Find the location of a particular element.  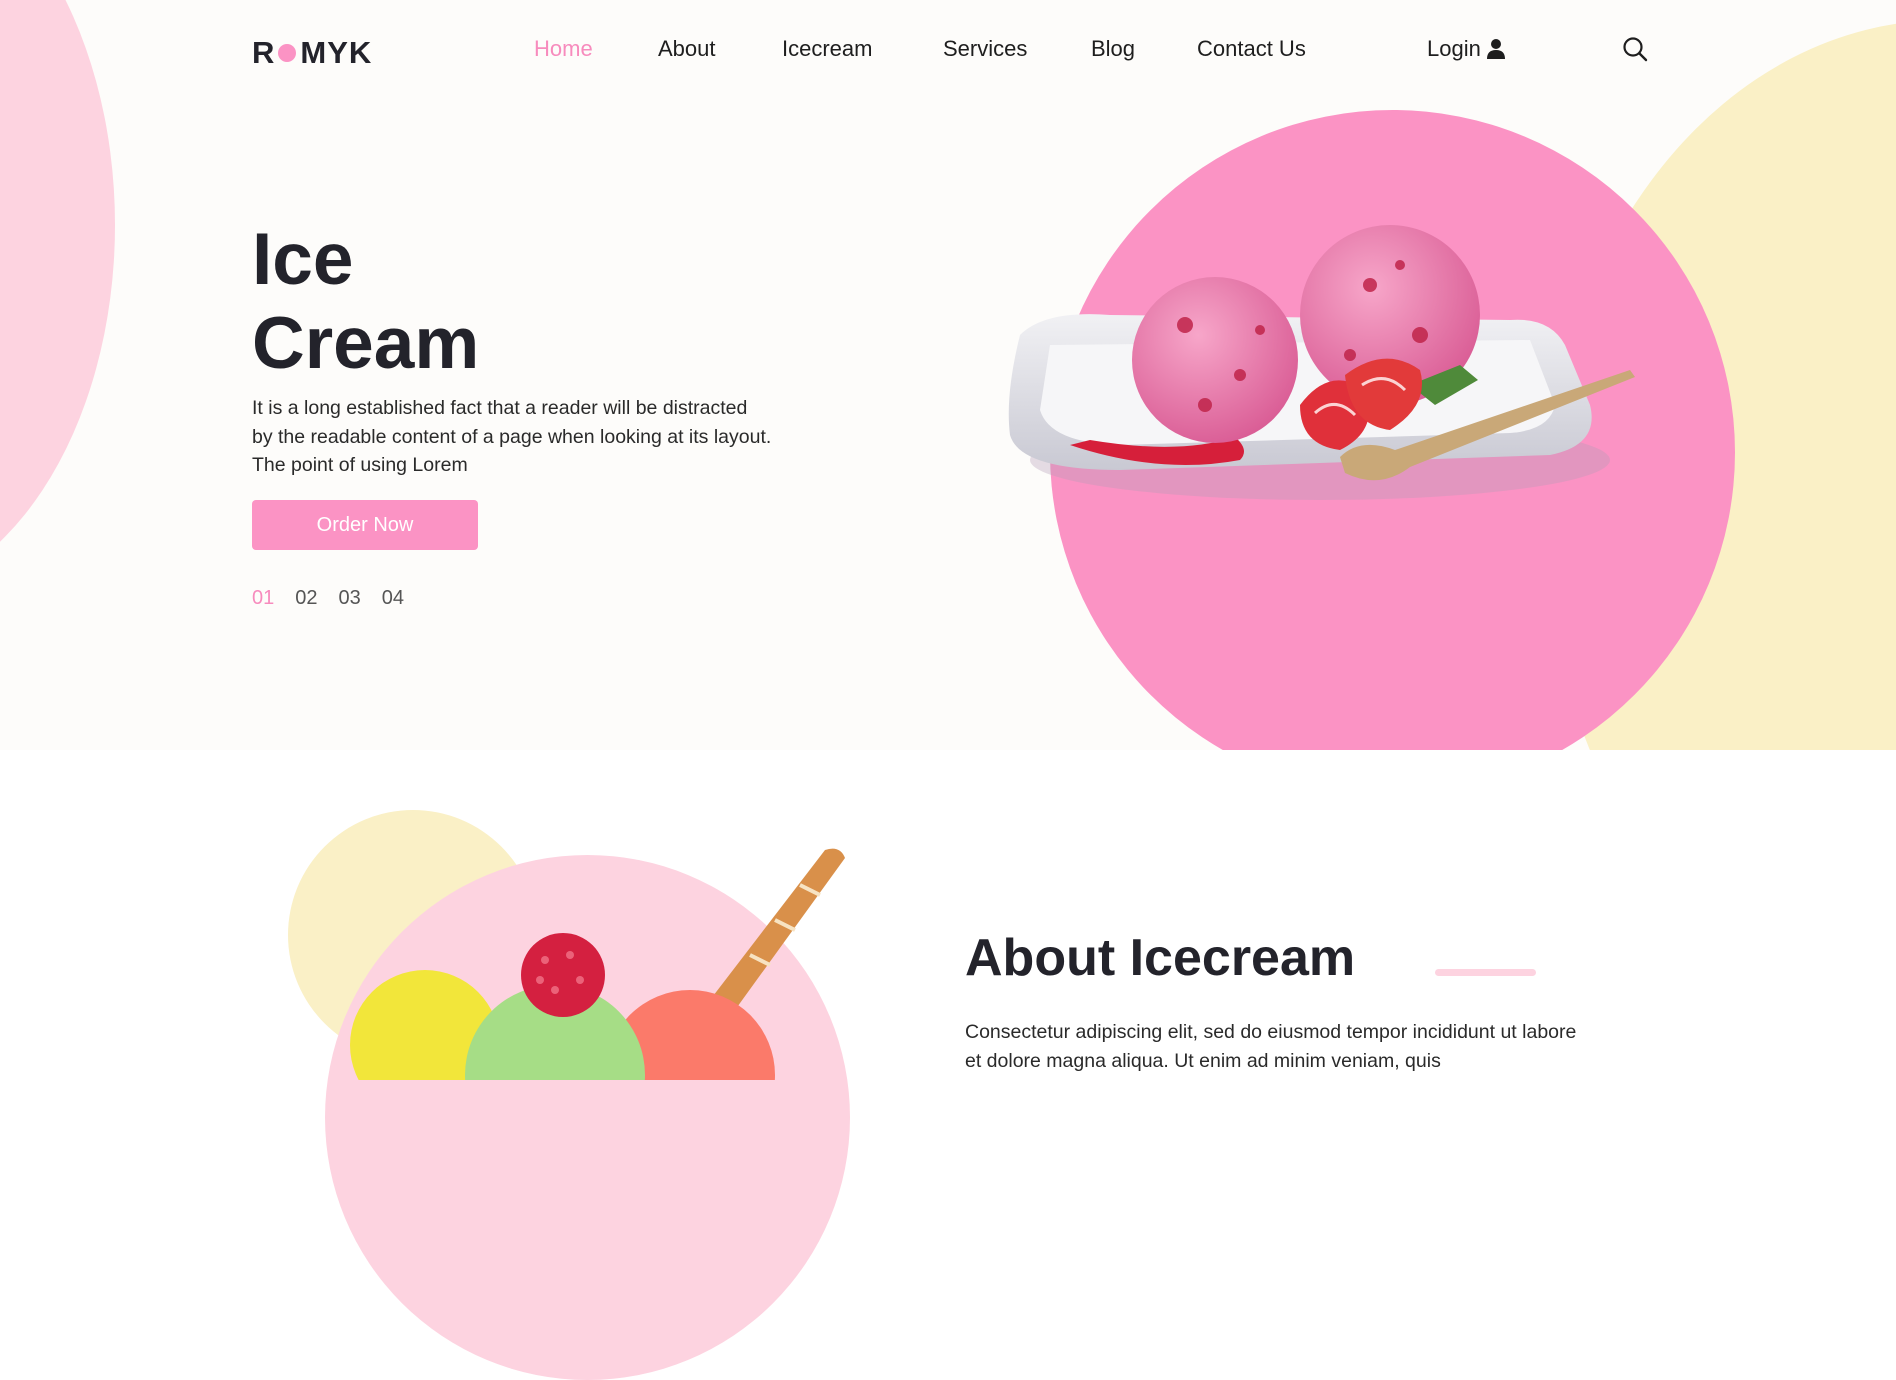

nav-item-contact-us: Contact Us is located at coordinates (1251, 49).